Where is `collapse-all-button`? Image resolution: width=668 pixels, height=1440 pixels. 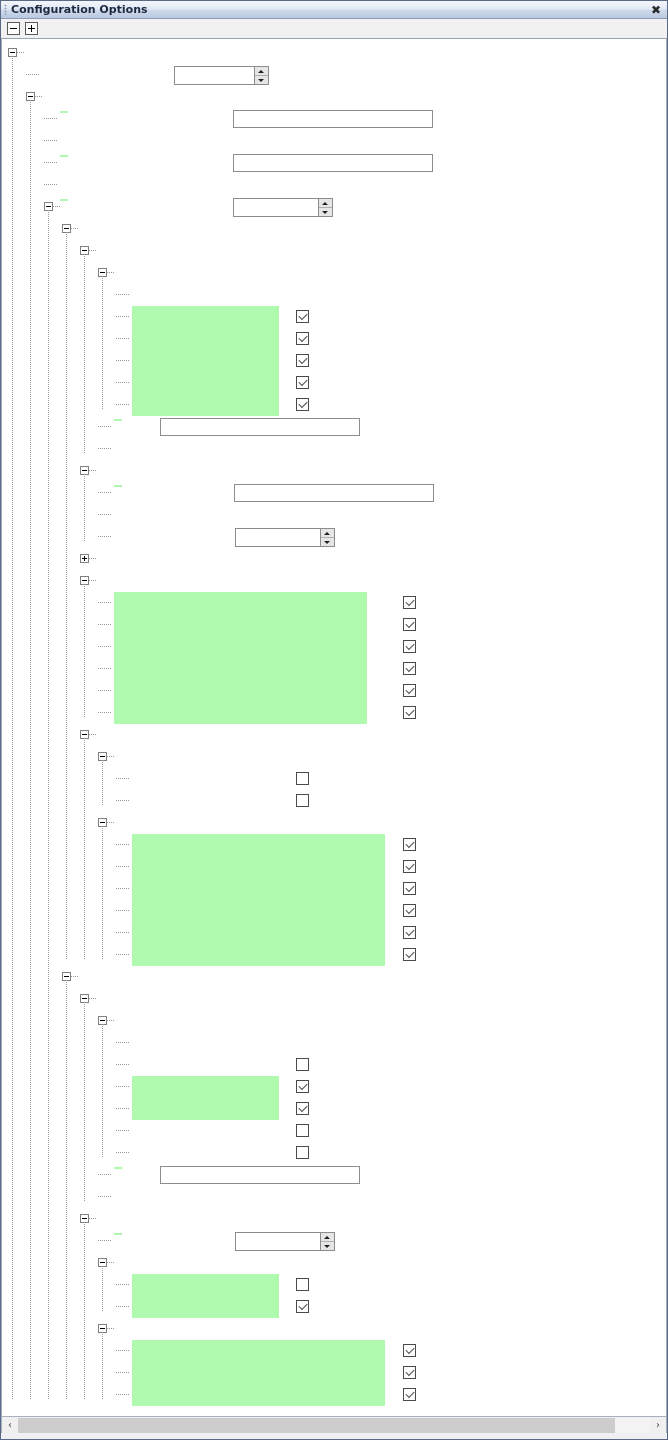
collapse-all-button is located at coordinates (13, 28).